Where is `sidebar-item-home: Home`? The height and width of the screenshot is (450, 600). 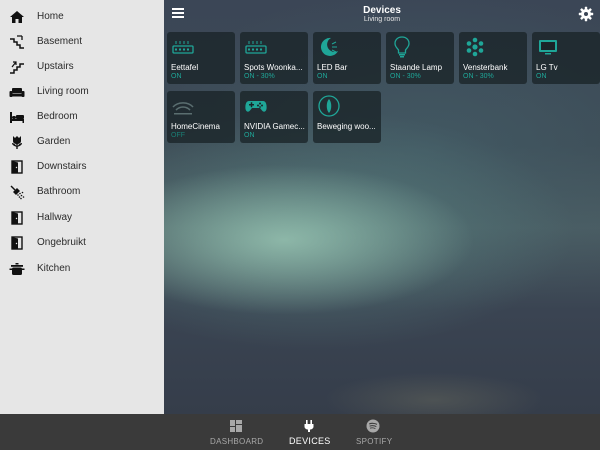
sidebar-item-home: Home is located at coordinates (82, 17).